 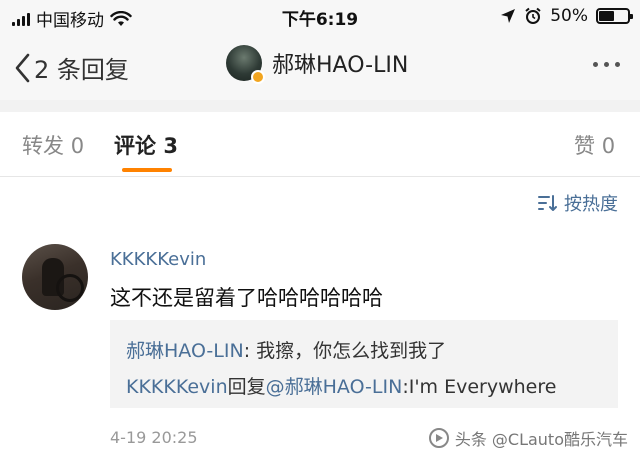 I want to click on avatar, so click(x=245, y=64).